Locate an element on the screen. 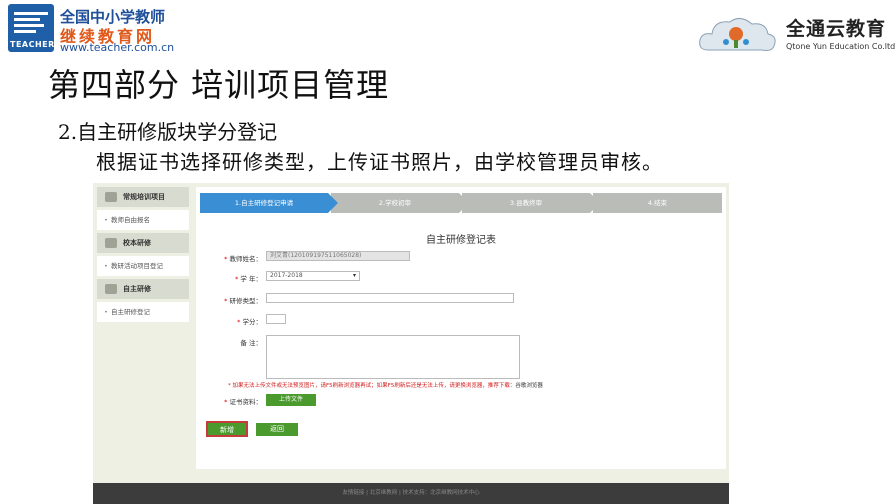 Image resolution: width=896 pixels, height=504 pixels. step-label: 2.学校初审 is located at coordinates (395, 203).